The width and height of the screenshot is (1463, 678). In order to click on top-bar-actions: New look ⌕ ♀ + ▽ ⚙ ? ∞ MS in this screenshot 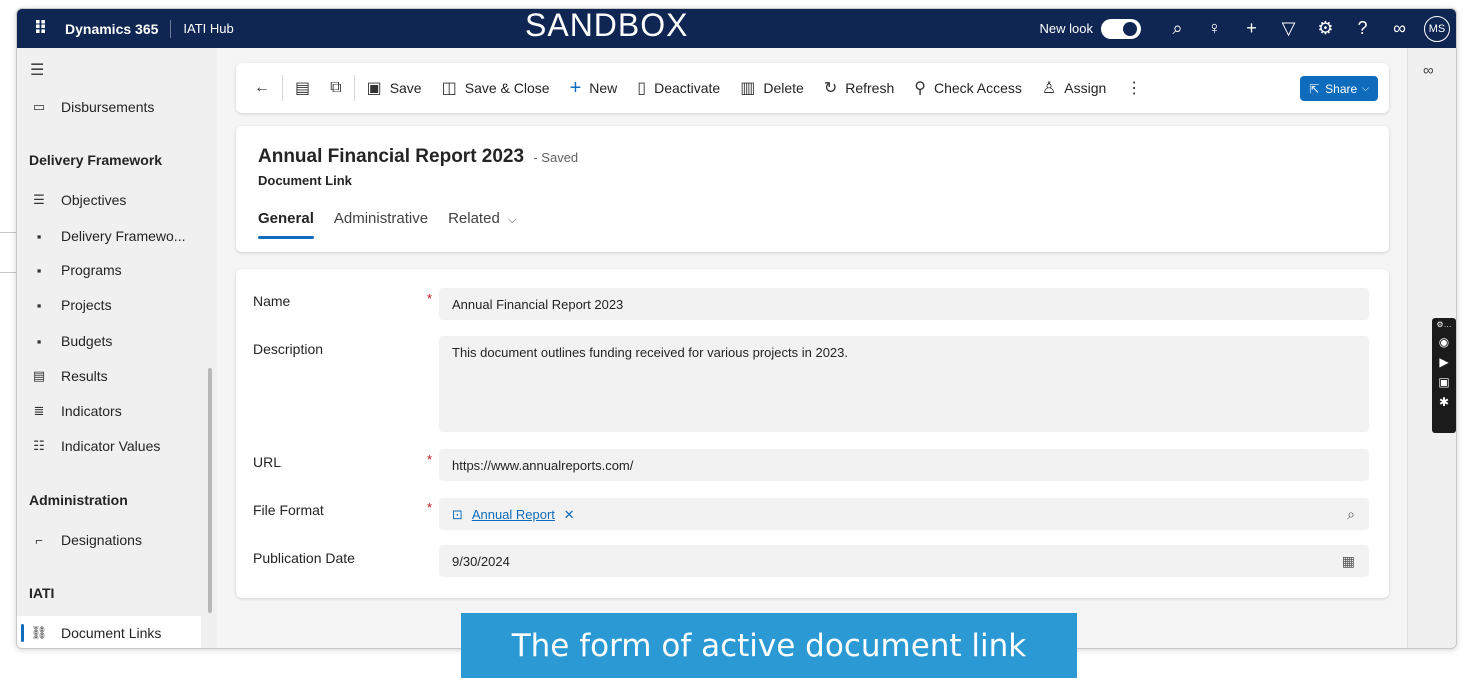, I will do `click(1245, 28)`.